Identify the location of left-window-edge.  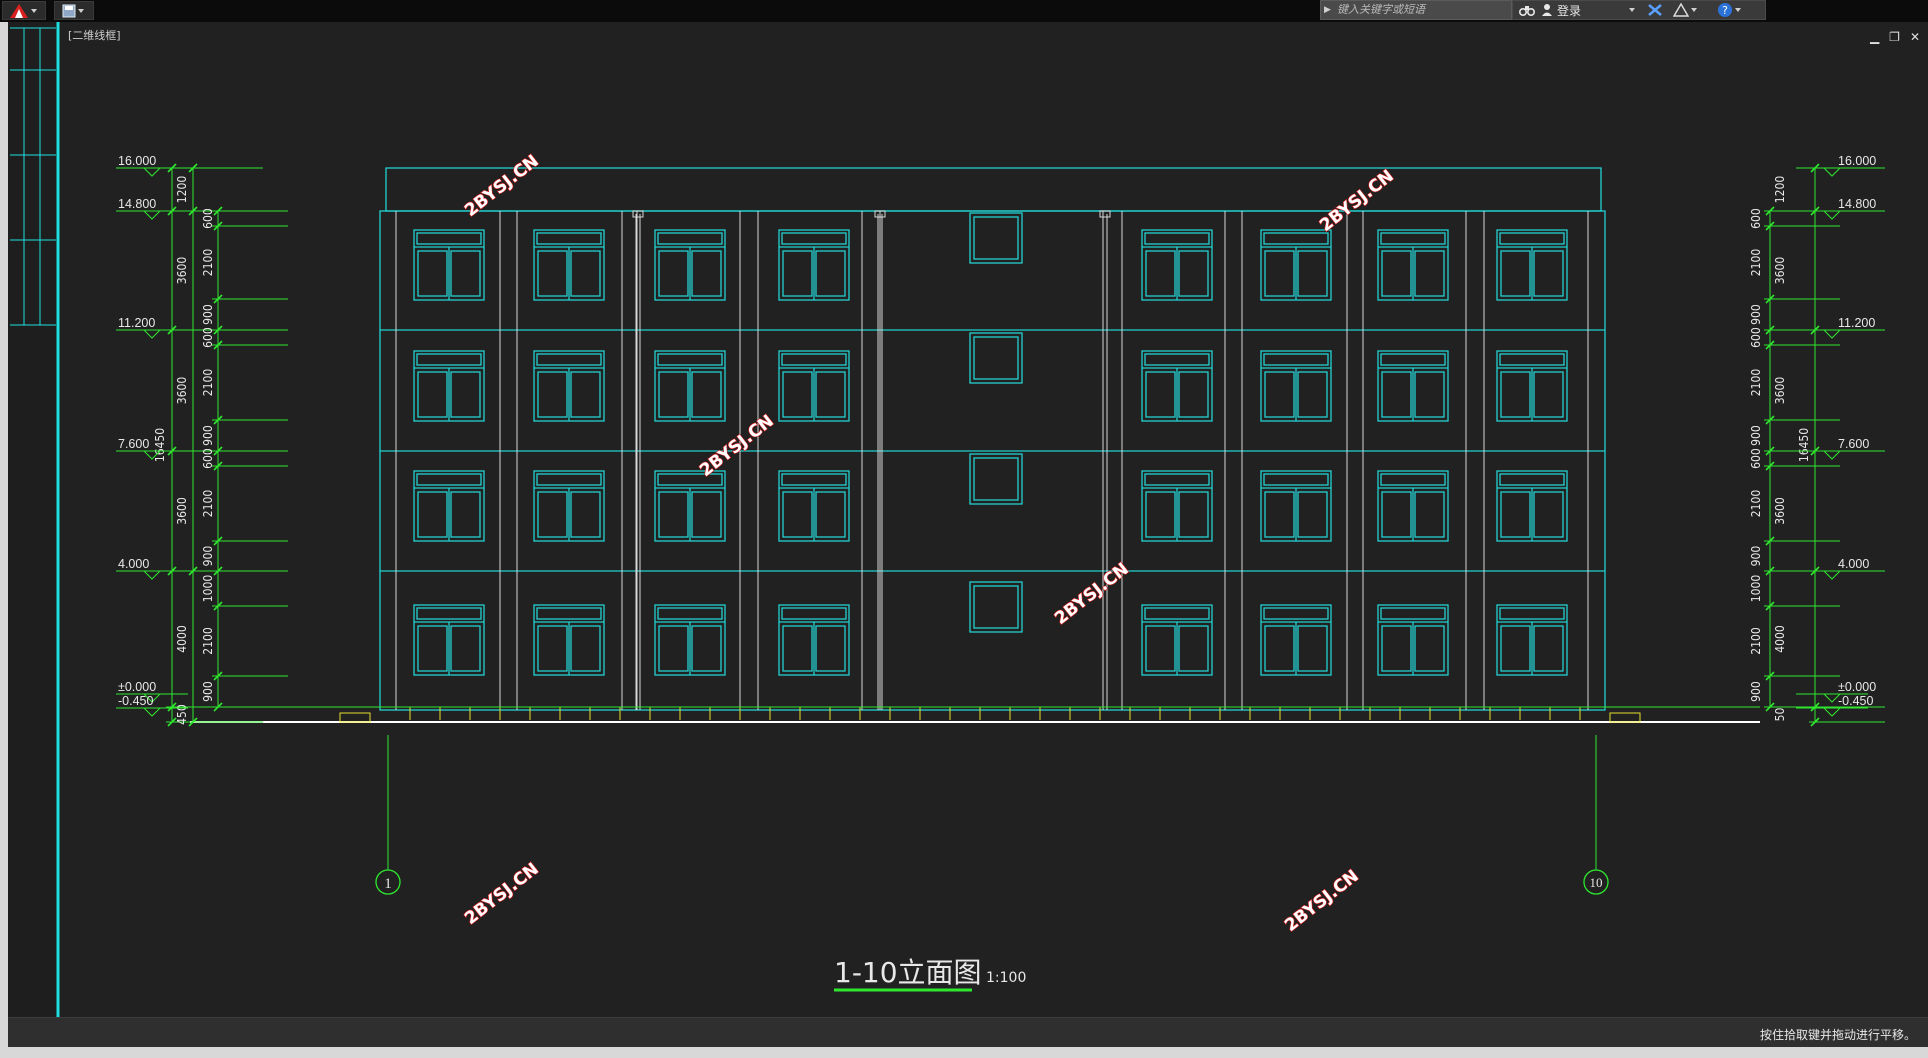
(4, 540).